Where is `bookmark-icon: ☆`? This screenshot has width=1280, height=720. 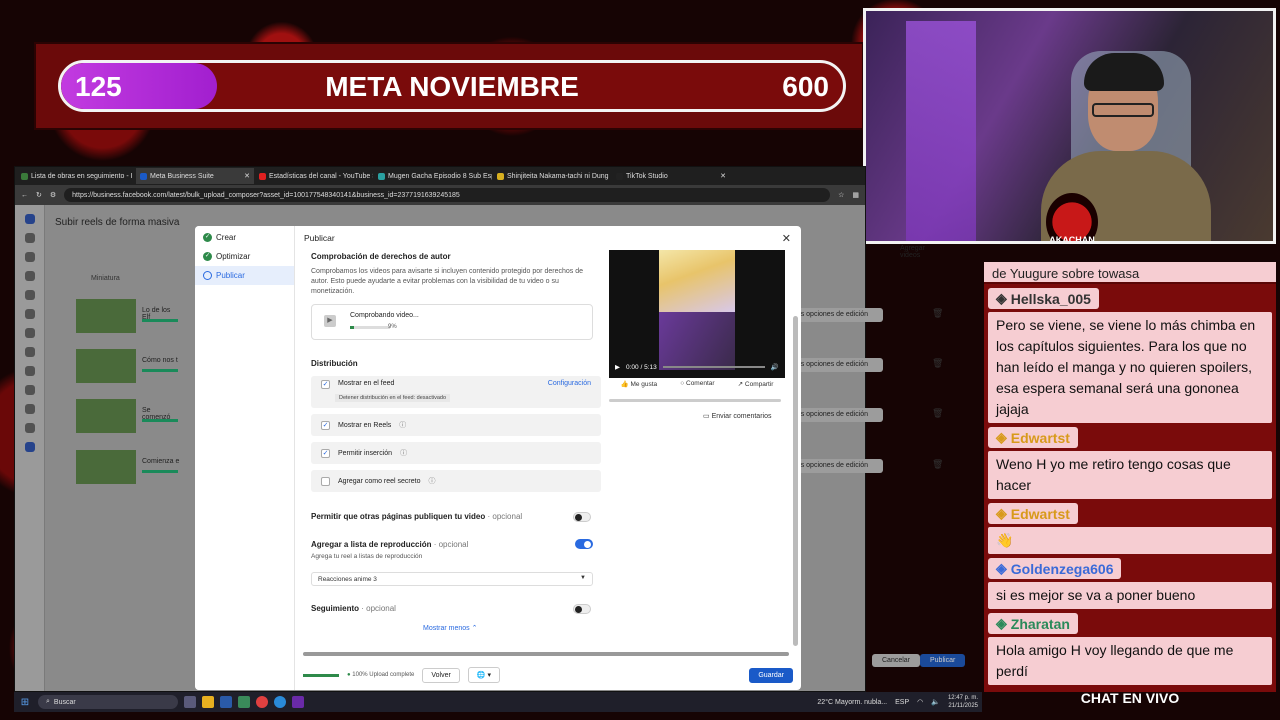
bookmark-icon: ☆ is located at coordinates (841, 195).